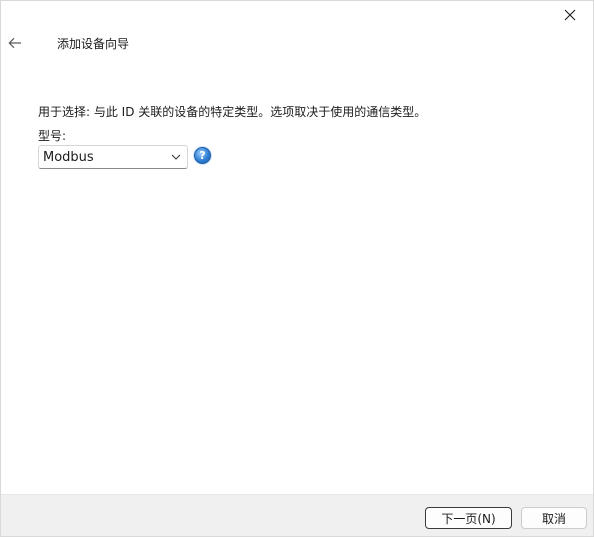 The image size is (594, 537). I want to click on chevron-down-icon, so click(176, 157).